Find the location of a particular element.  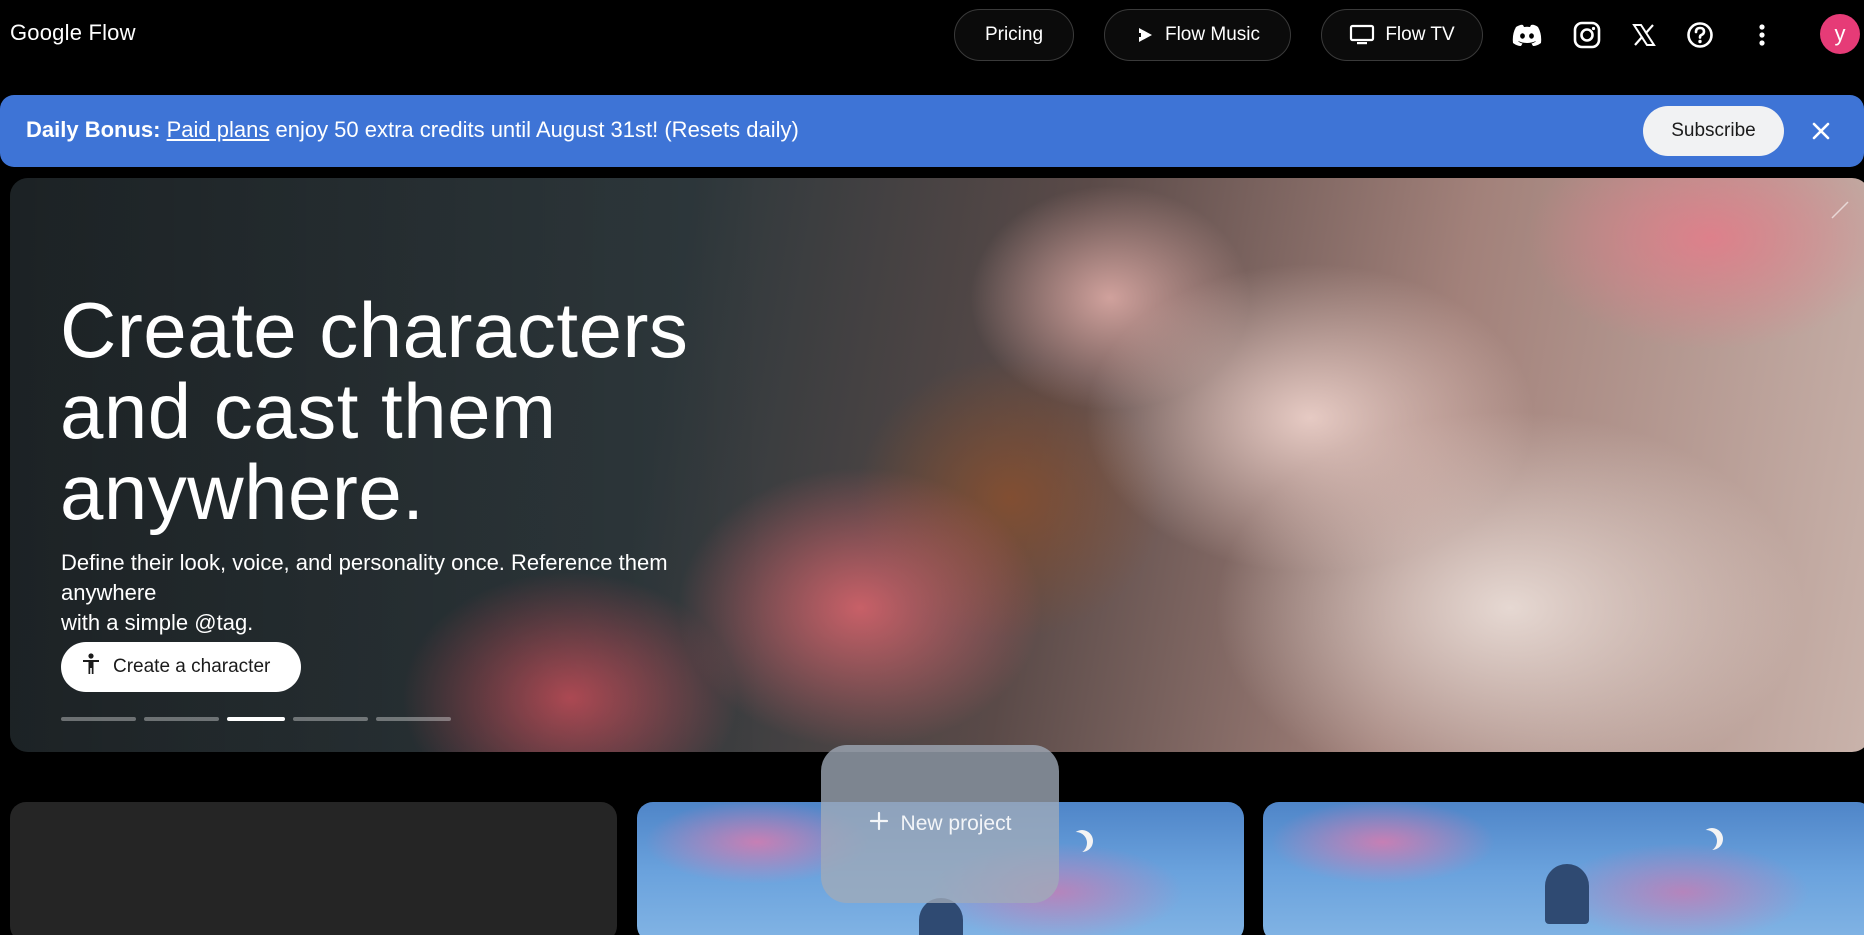

discord-icon is located at coordinates (1527, 35).